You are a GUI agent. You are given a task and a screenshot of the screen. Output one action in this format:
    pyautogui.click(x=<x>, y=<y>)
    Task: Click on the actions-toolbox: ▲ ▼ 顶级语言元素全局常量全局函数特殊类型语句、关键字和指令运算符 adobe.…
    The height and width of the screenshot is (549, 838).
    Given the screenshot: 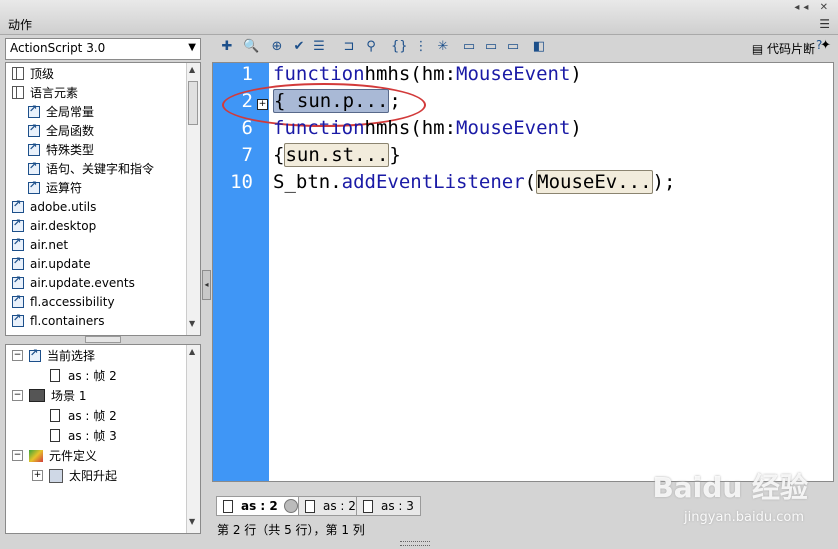 What is the action you would take?
    pyautogui.click(x=103, y=199)
    